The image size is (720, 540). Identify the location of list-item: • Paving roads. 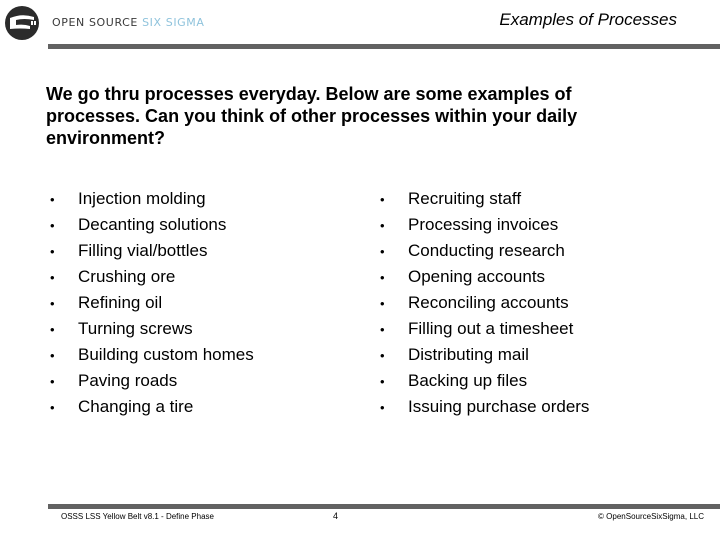
(152, 381).